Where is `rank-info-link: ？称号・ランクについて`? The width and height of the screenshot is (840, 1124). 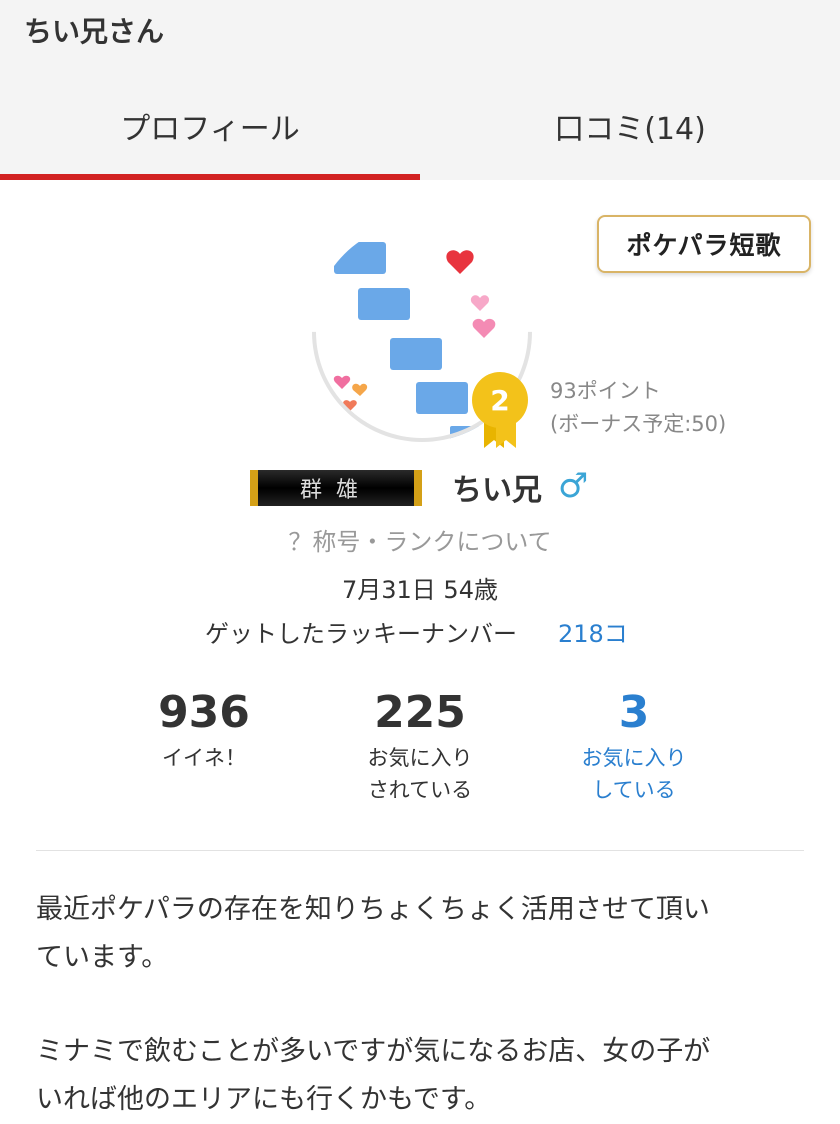
rank-info-link: ？称号・ランクについて is located at coordinates (420, 539).